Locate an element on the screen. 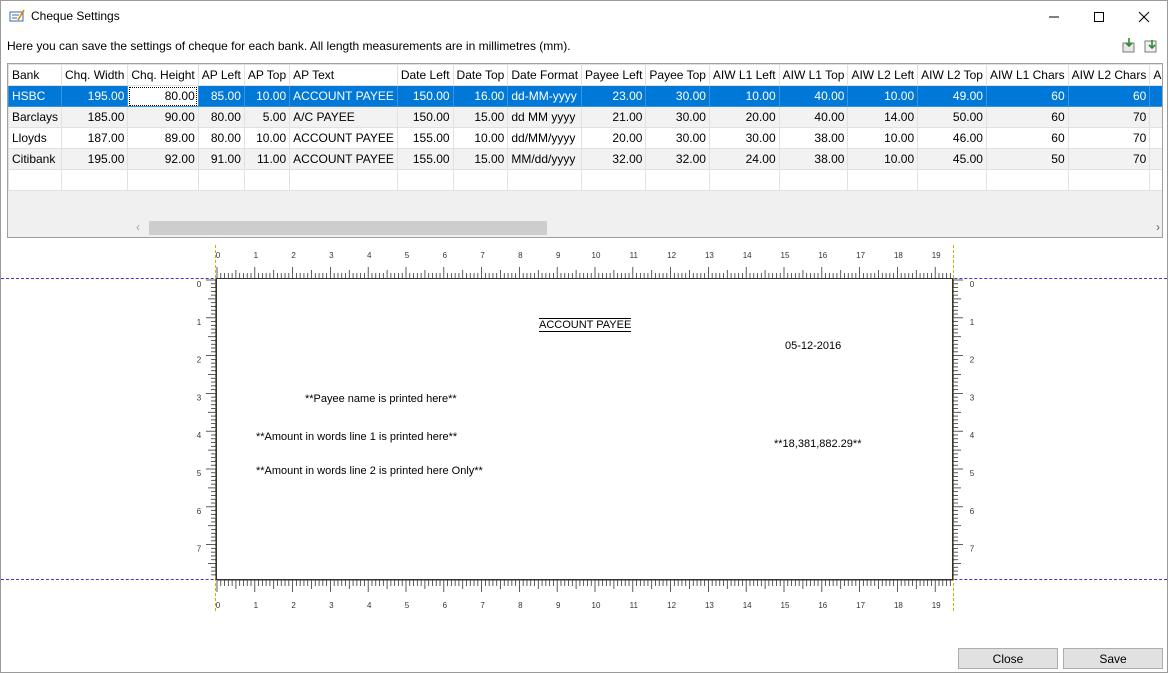 The height and width of the screenshot is (673, 1168). table-cell: A/C PAYEE is located at coordinates (343, 117).